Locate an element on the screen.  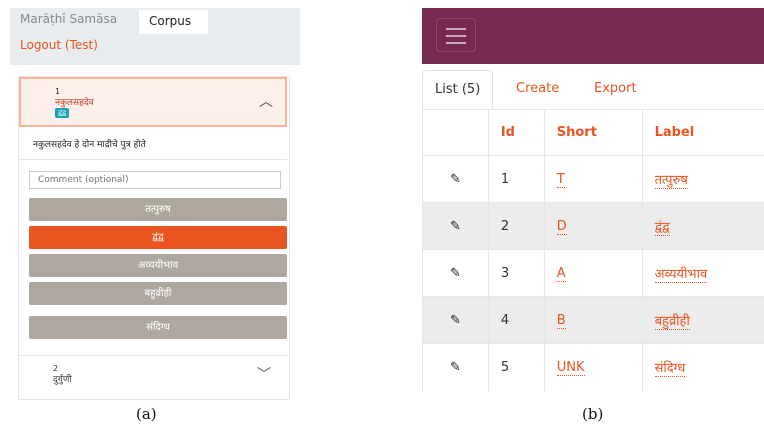
cell-label: अव्ययीभाव is located at coordinates (702, 273).